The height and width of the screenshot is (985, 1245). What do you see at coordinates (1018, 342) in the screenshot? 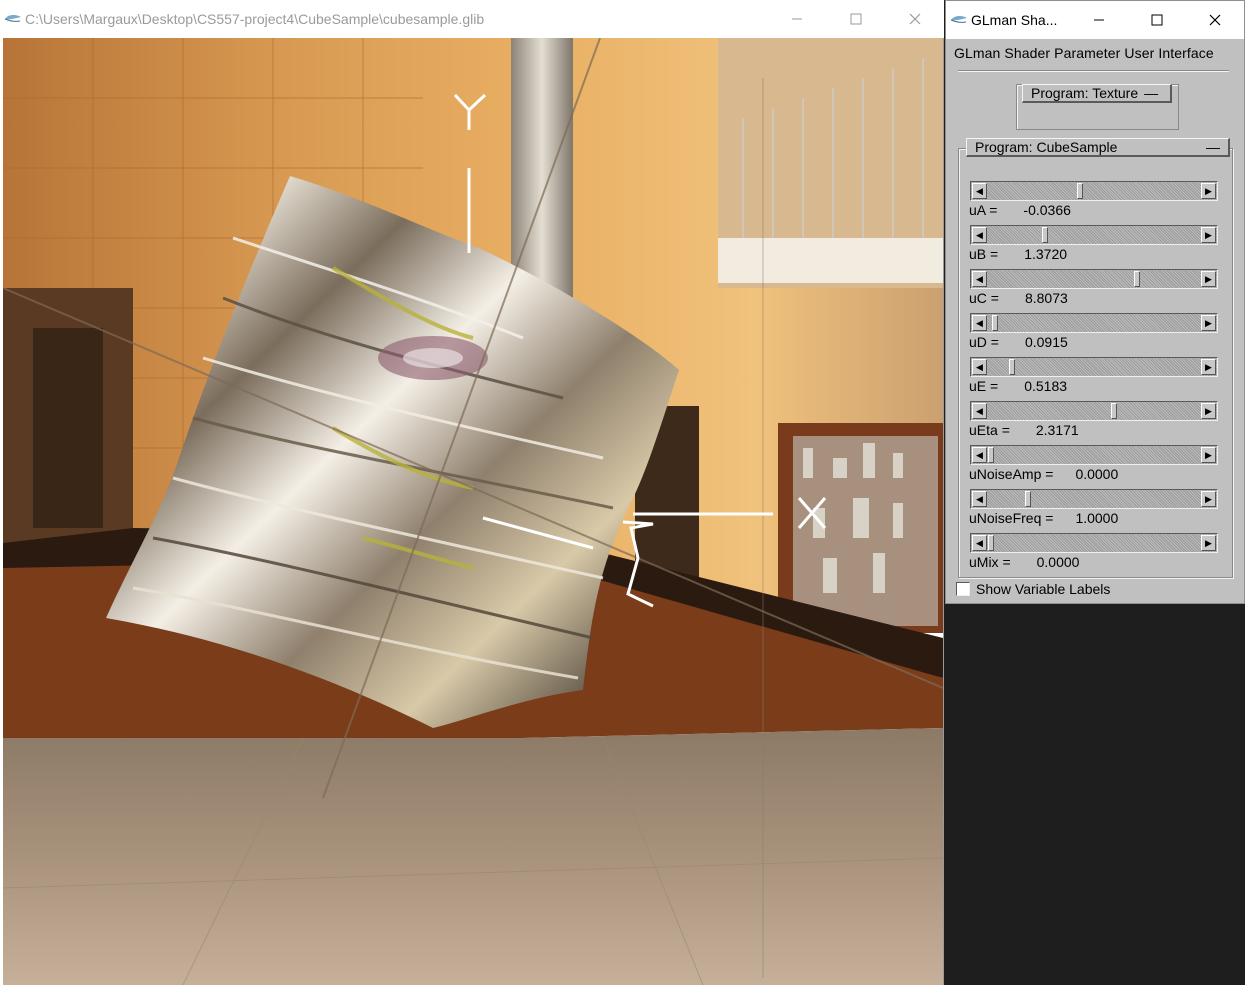
I see `slider-label: uD = 0.0915` at bounding box center [1018, 342].